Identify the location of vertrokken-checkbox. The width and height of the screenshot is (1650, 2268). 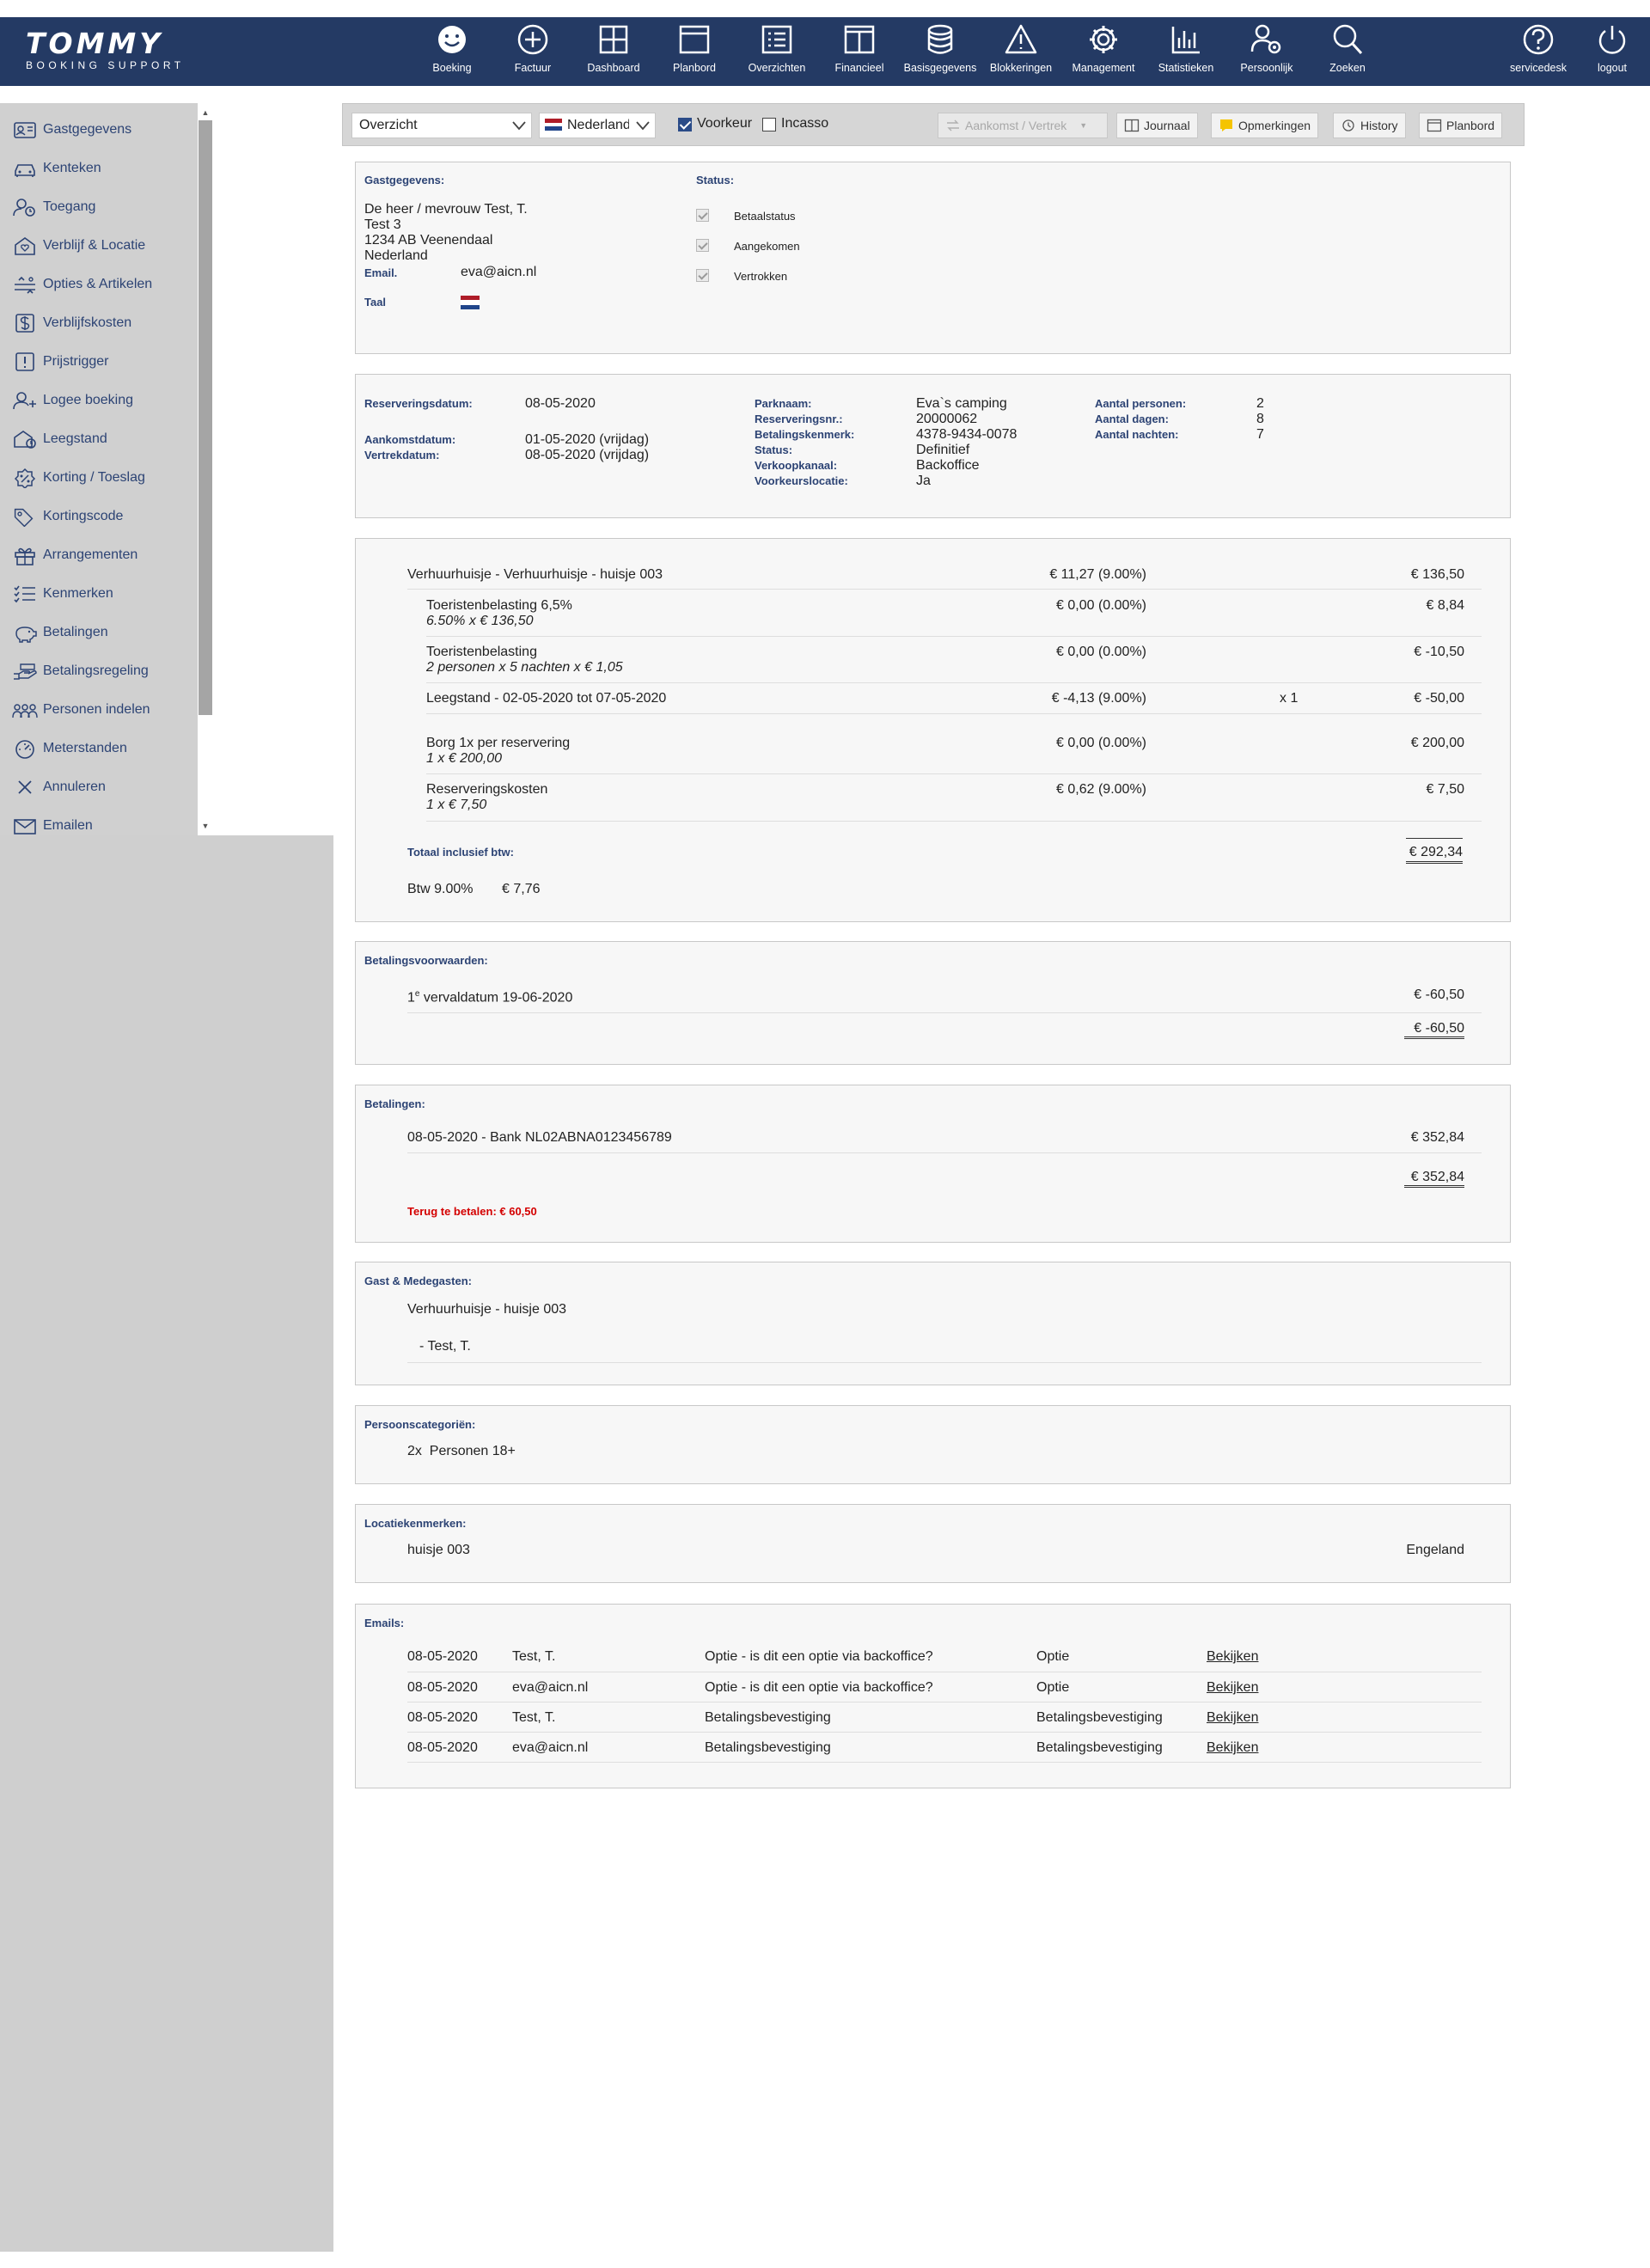
(702, 276).